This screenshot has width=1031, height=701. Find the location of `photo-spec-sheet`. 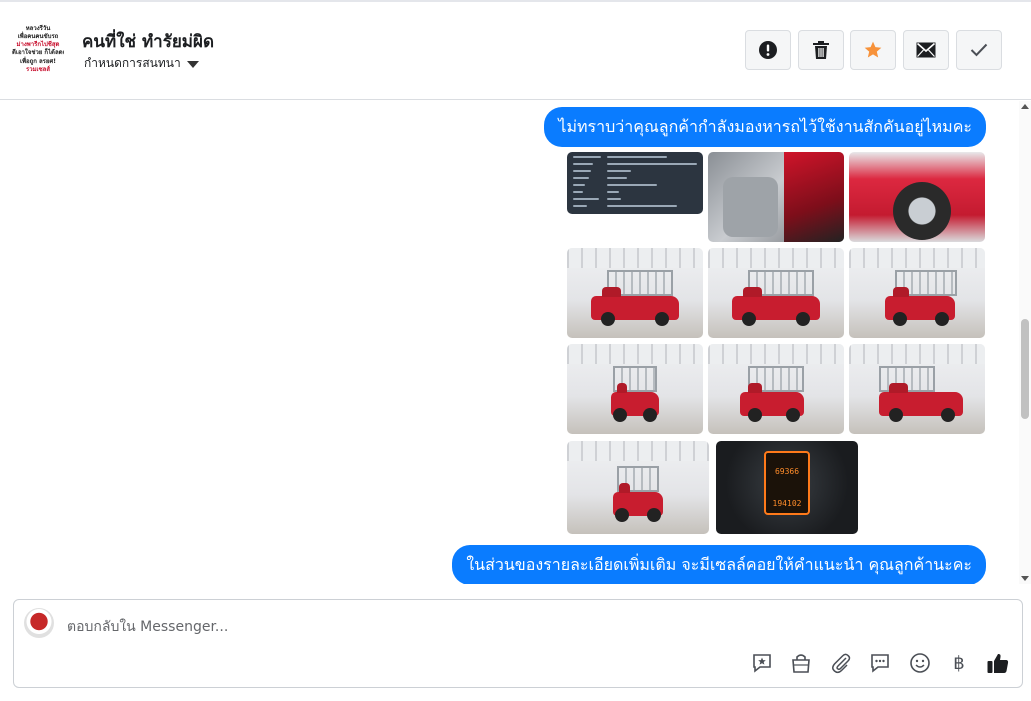

photo-spec-sheet is located at coordinates (635, 183).